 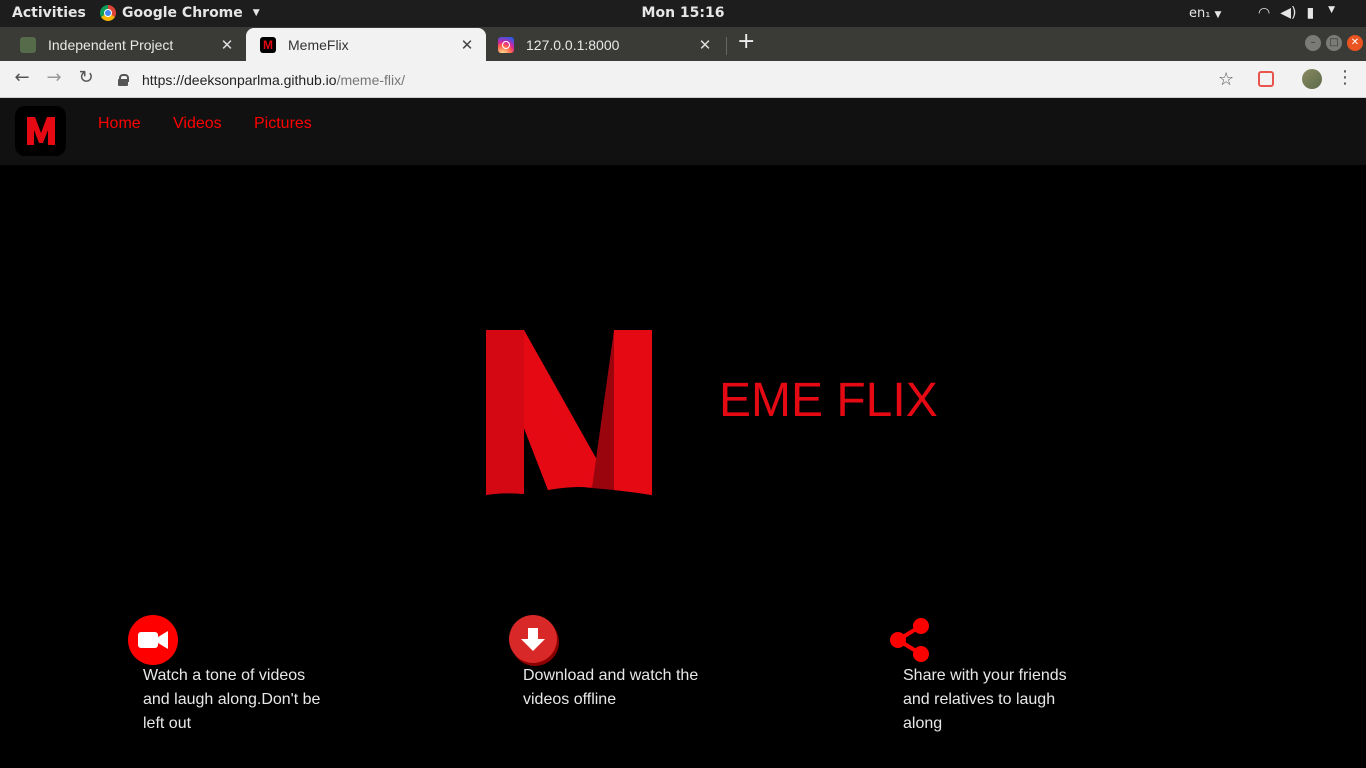 I want to click on extension-icon, so click(x=1266, y=79).